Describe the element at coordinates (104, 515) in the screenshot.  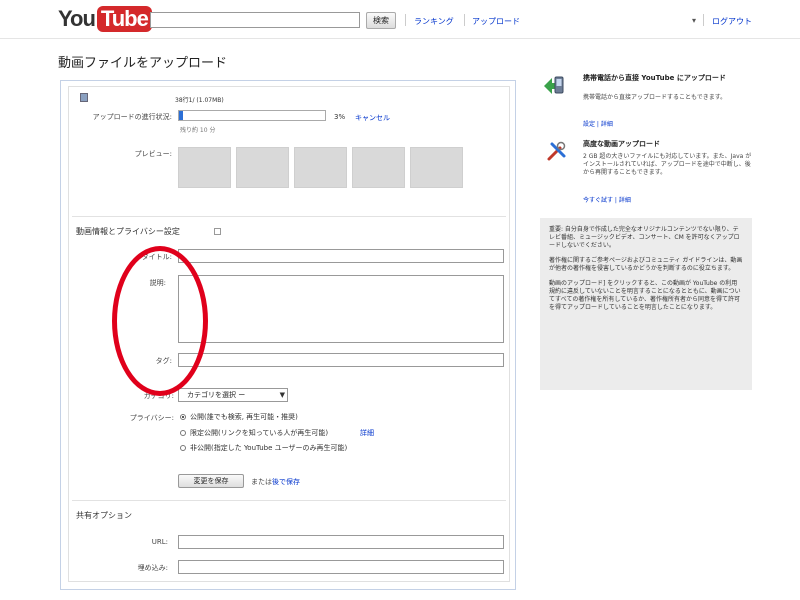
I see `share-options-heading: 共有オプション` at that location.